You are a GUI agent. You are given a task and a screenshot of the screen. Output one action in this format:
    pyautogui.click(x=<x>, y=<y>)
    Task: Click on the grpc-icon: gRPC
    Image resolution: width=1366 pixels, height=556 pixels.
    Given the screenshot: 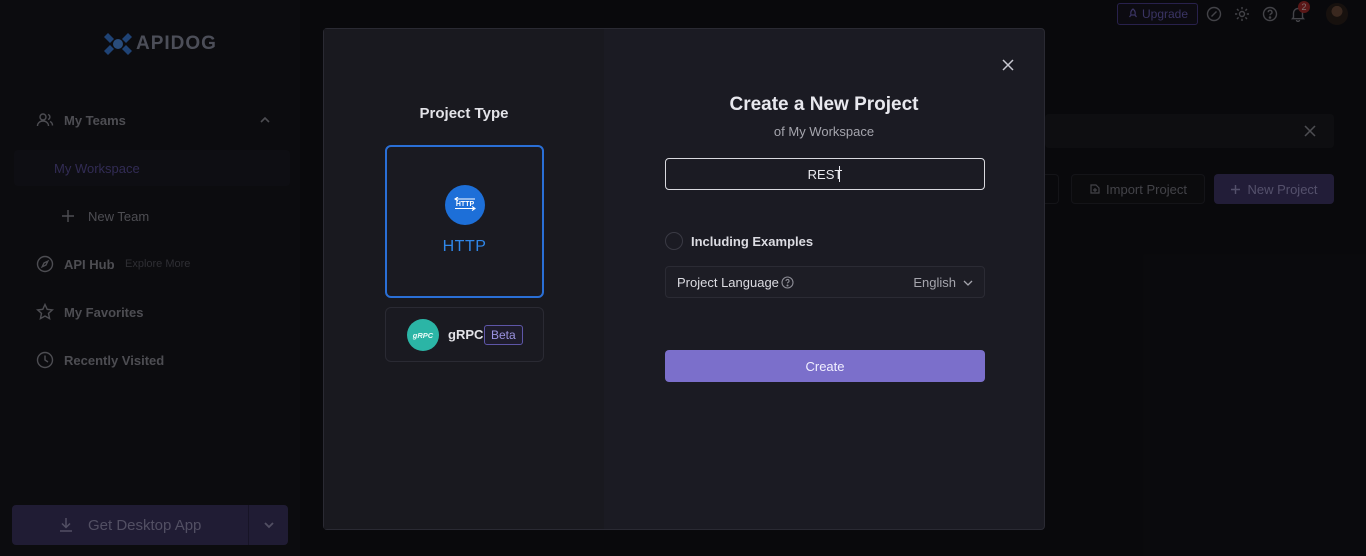 What is the action you would take?
    pyautogui.click(x=423, y=335)
    